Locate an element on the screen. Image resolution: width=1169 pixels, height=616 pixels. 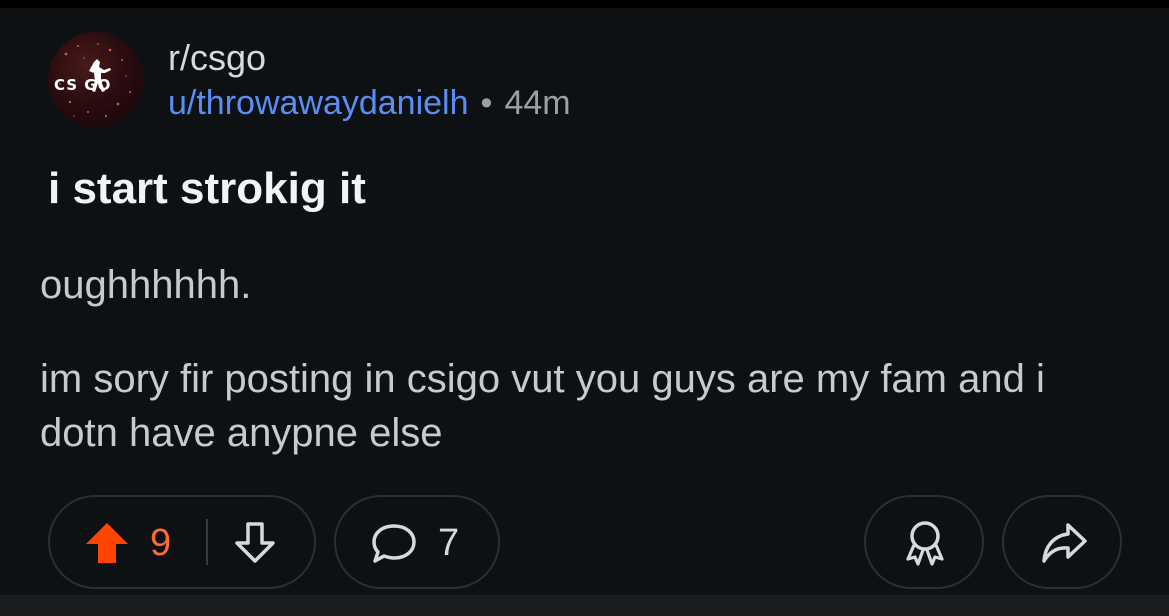
vote-divider is located at coordinates (207, 542).